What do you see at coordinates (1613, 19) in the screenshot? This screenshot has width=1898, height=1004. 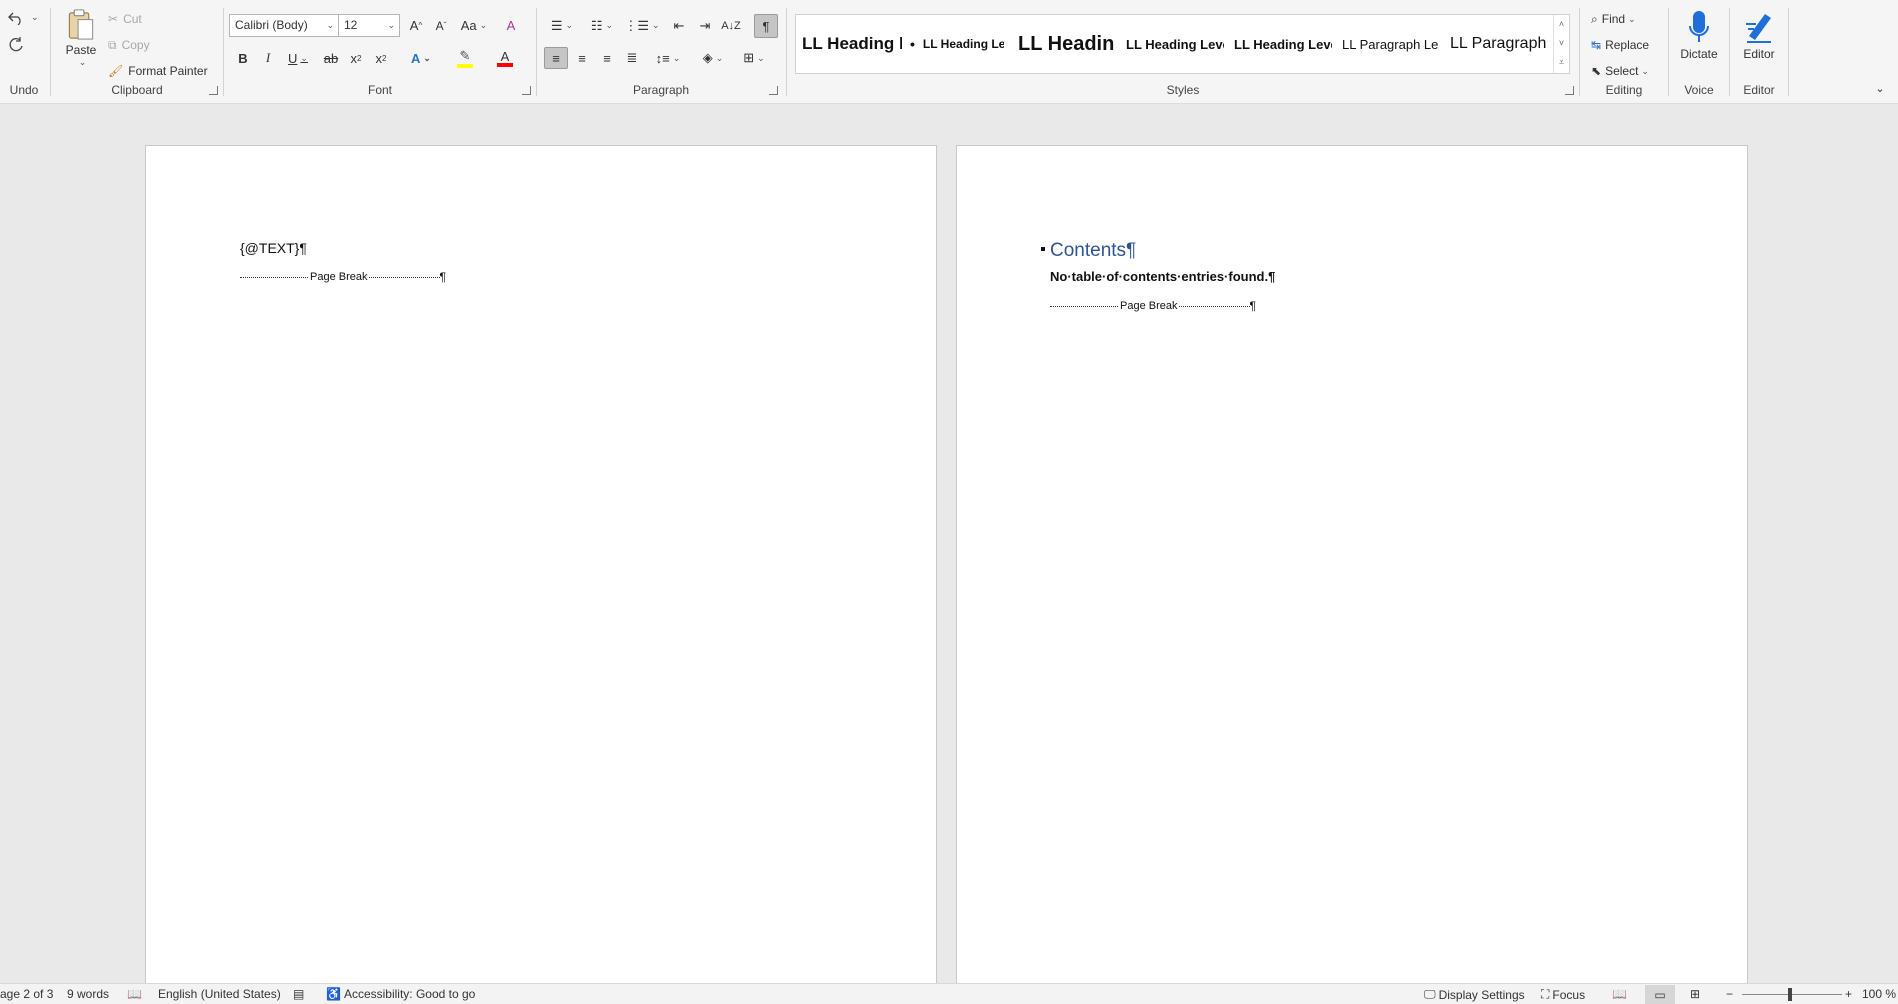 I see `find-button: ⌕ Find ⌄` at bounding box center [1613, 19].